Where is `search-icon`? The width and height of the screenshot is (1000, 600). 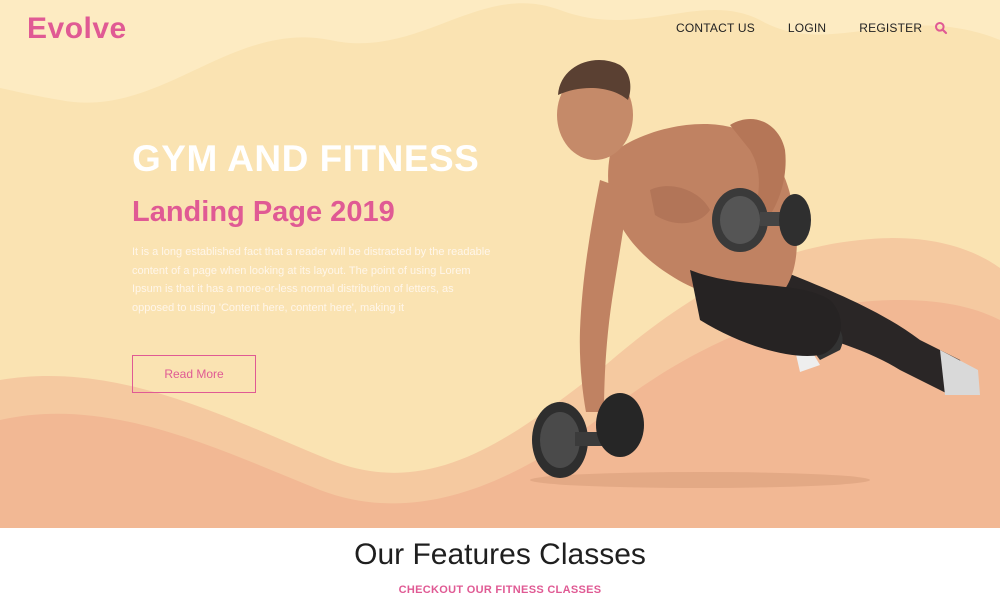 search-icon is located at coordinates (941, 28).